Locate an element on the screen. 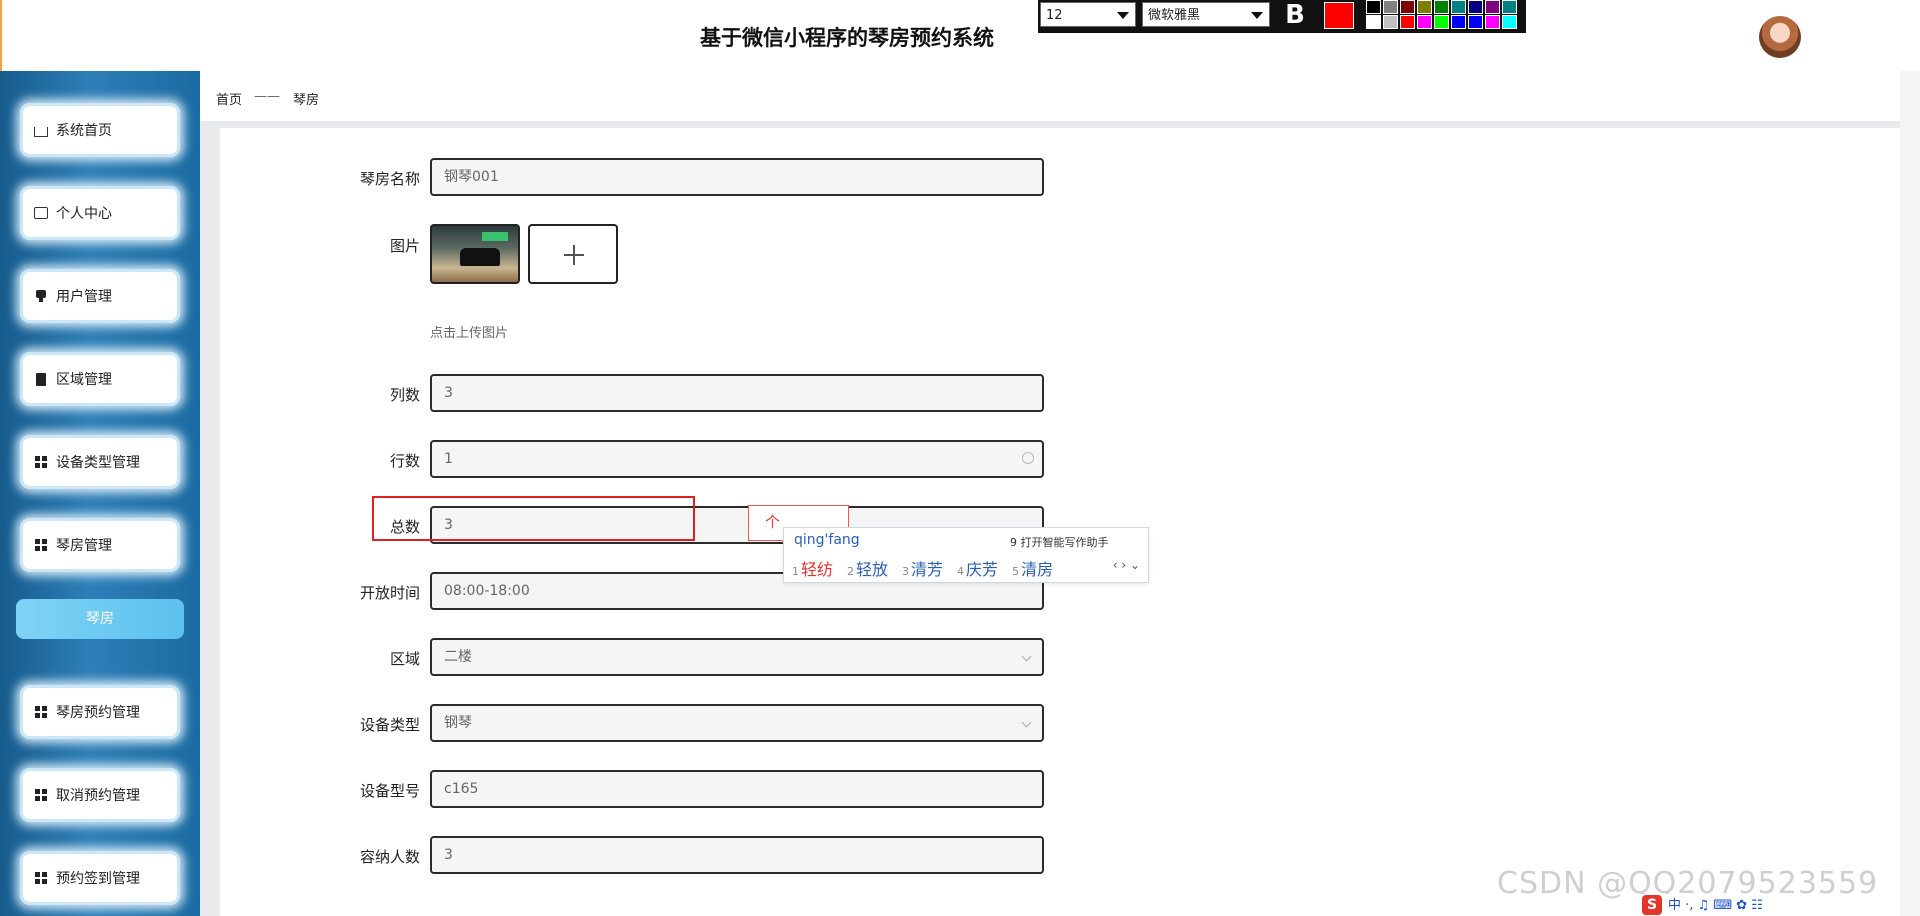 This screenshot has height=916, width=1920. sidebar-item-label: 取消预约管理 is located at coordinates (98, 796).